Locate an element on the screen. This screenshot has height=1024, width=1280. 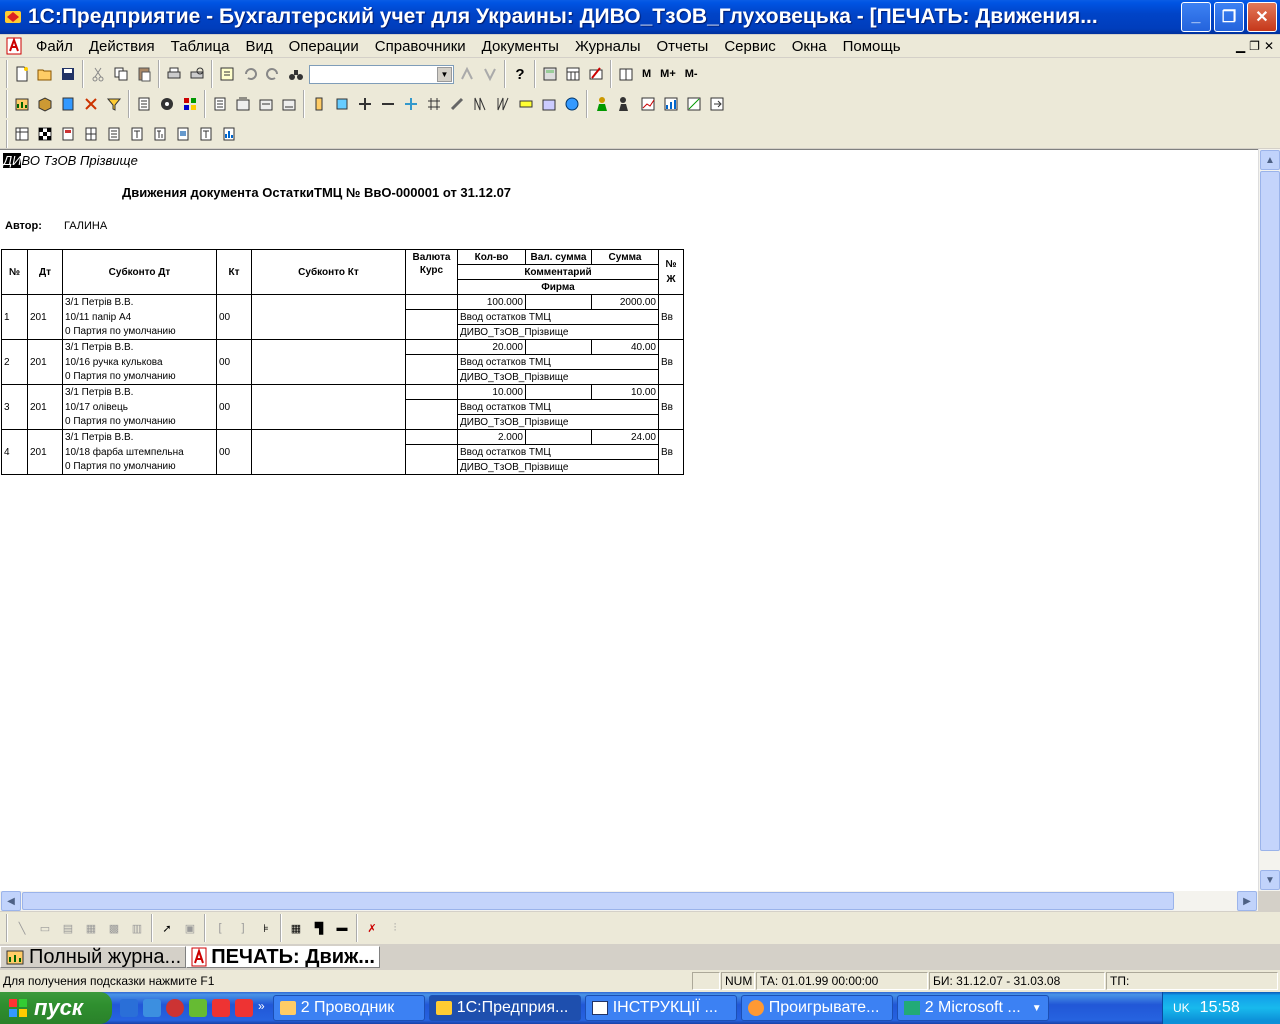
open-folder-icon is located at coordinates (45, 74).